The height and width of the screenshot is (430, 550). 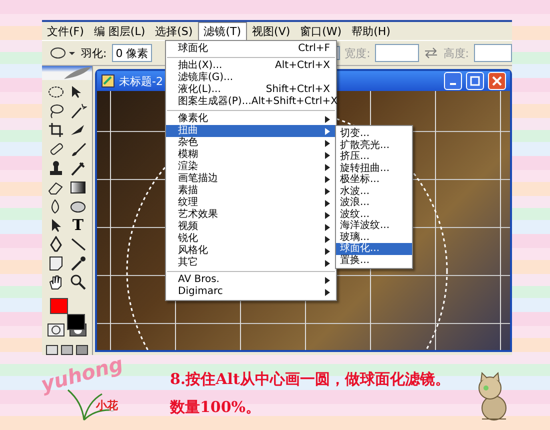 What do you see at coordinates (78, 130) in the screenshot?
I see `slice-knife-icon` at bounding box center [78, 130].